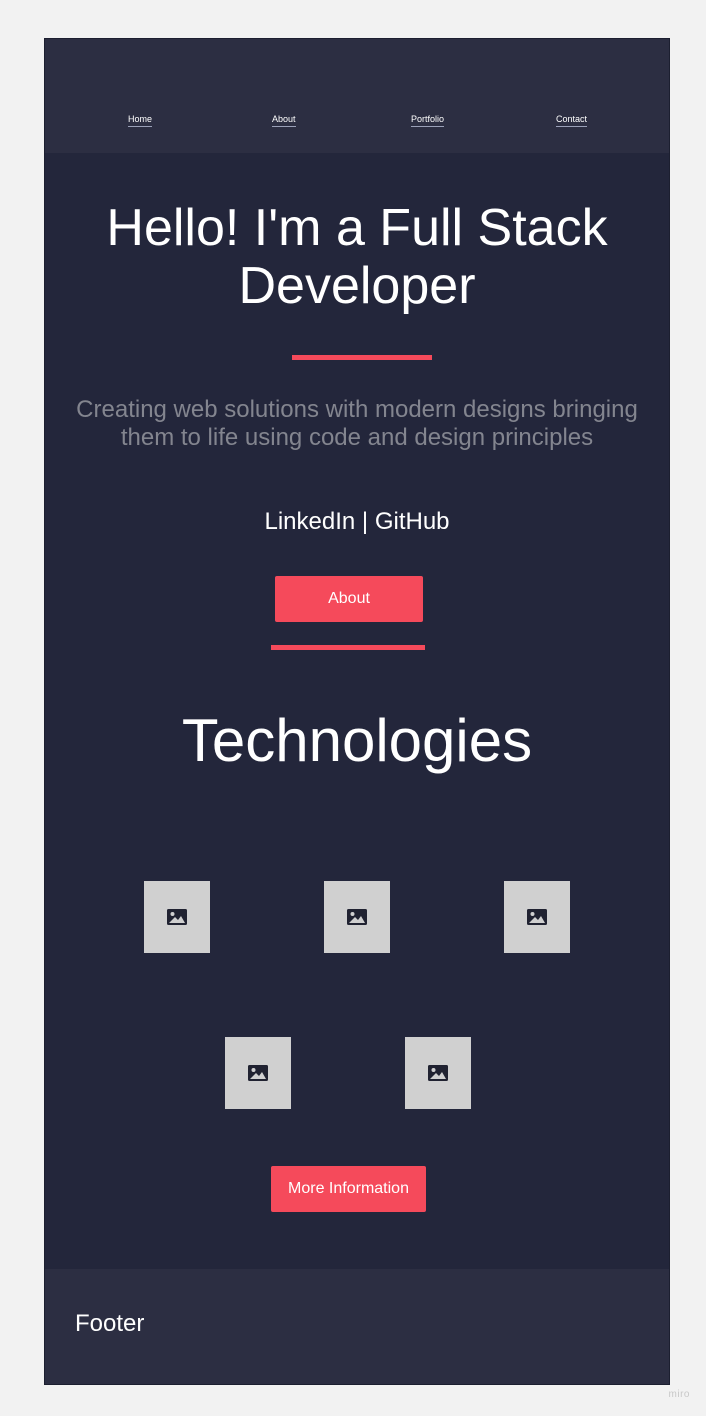 The width and height of the screenshot is (706, 1416). I want to click on more-information-button: More Information, so click(348, 1189).